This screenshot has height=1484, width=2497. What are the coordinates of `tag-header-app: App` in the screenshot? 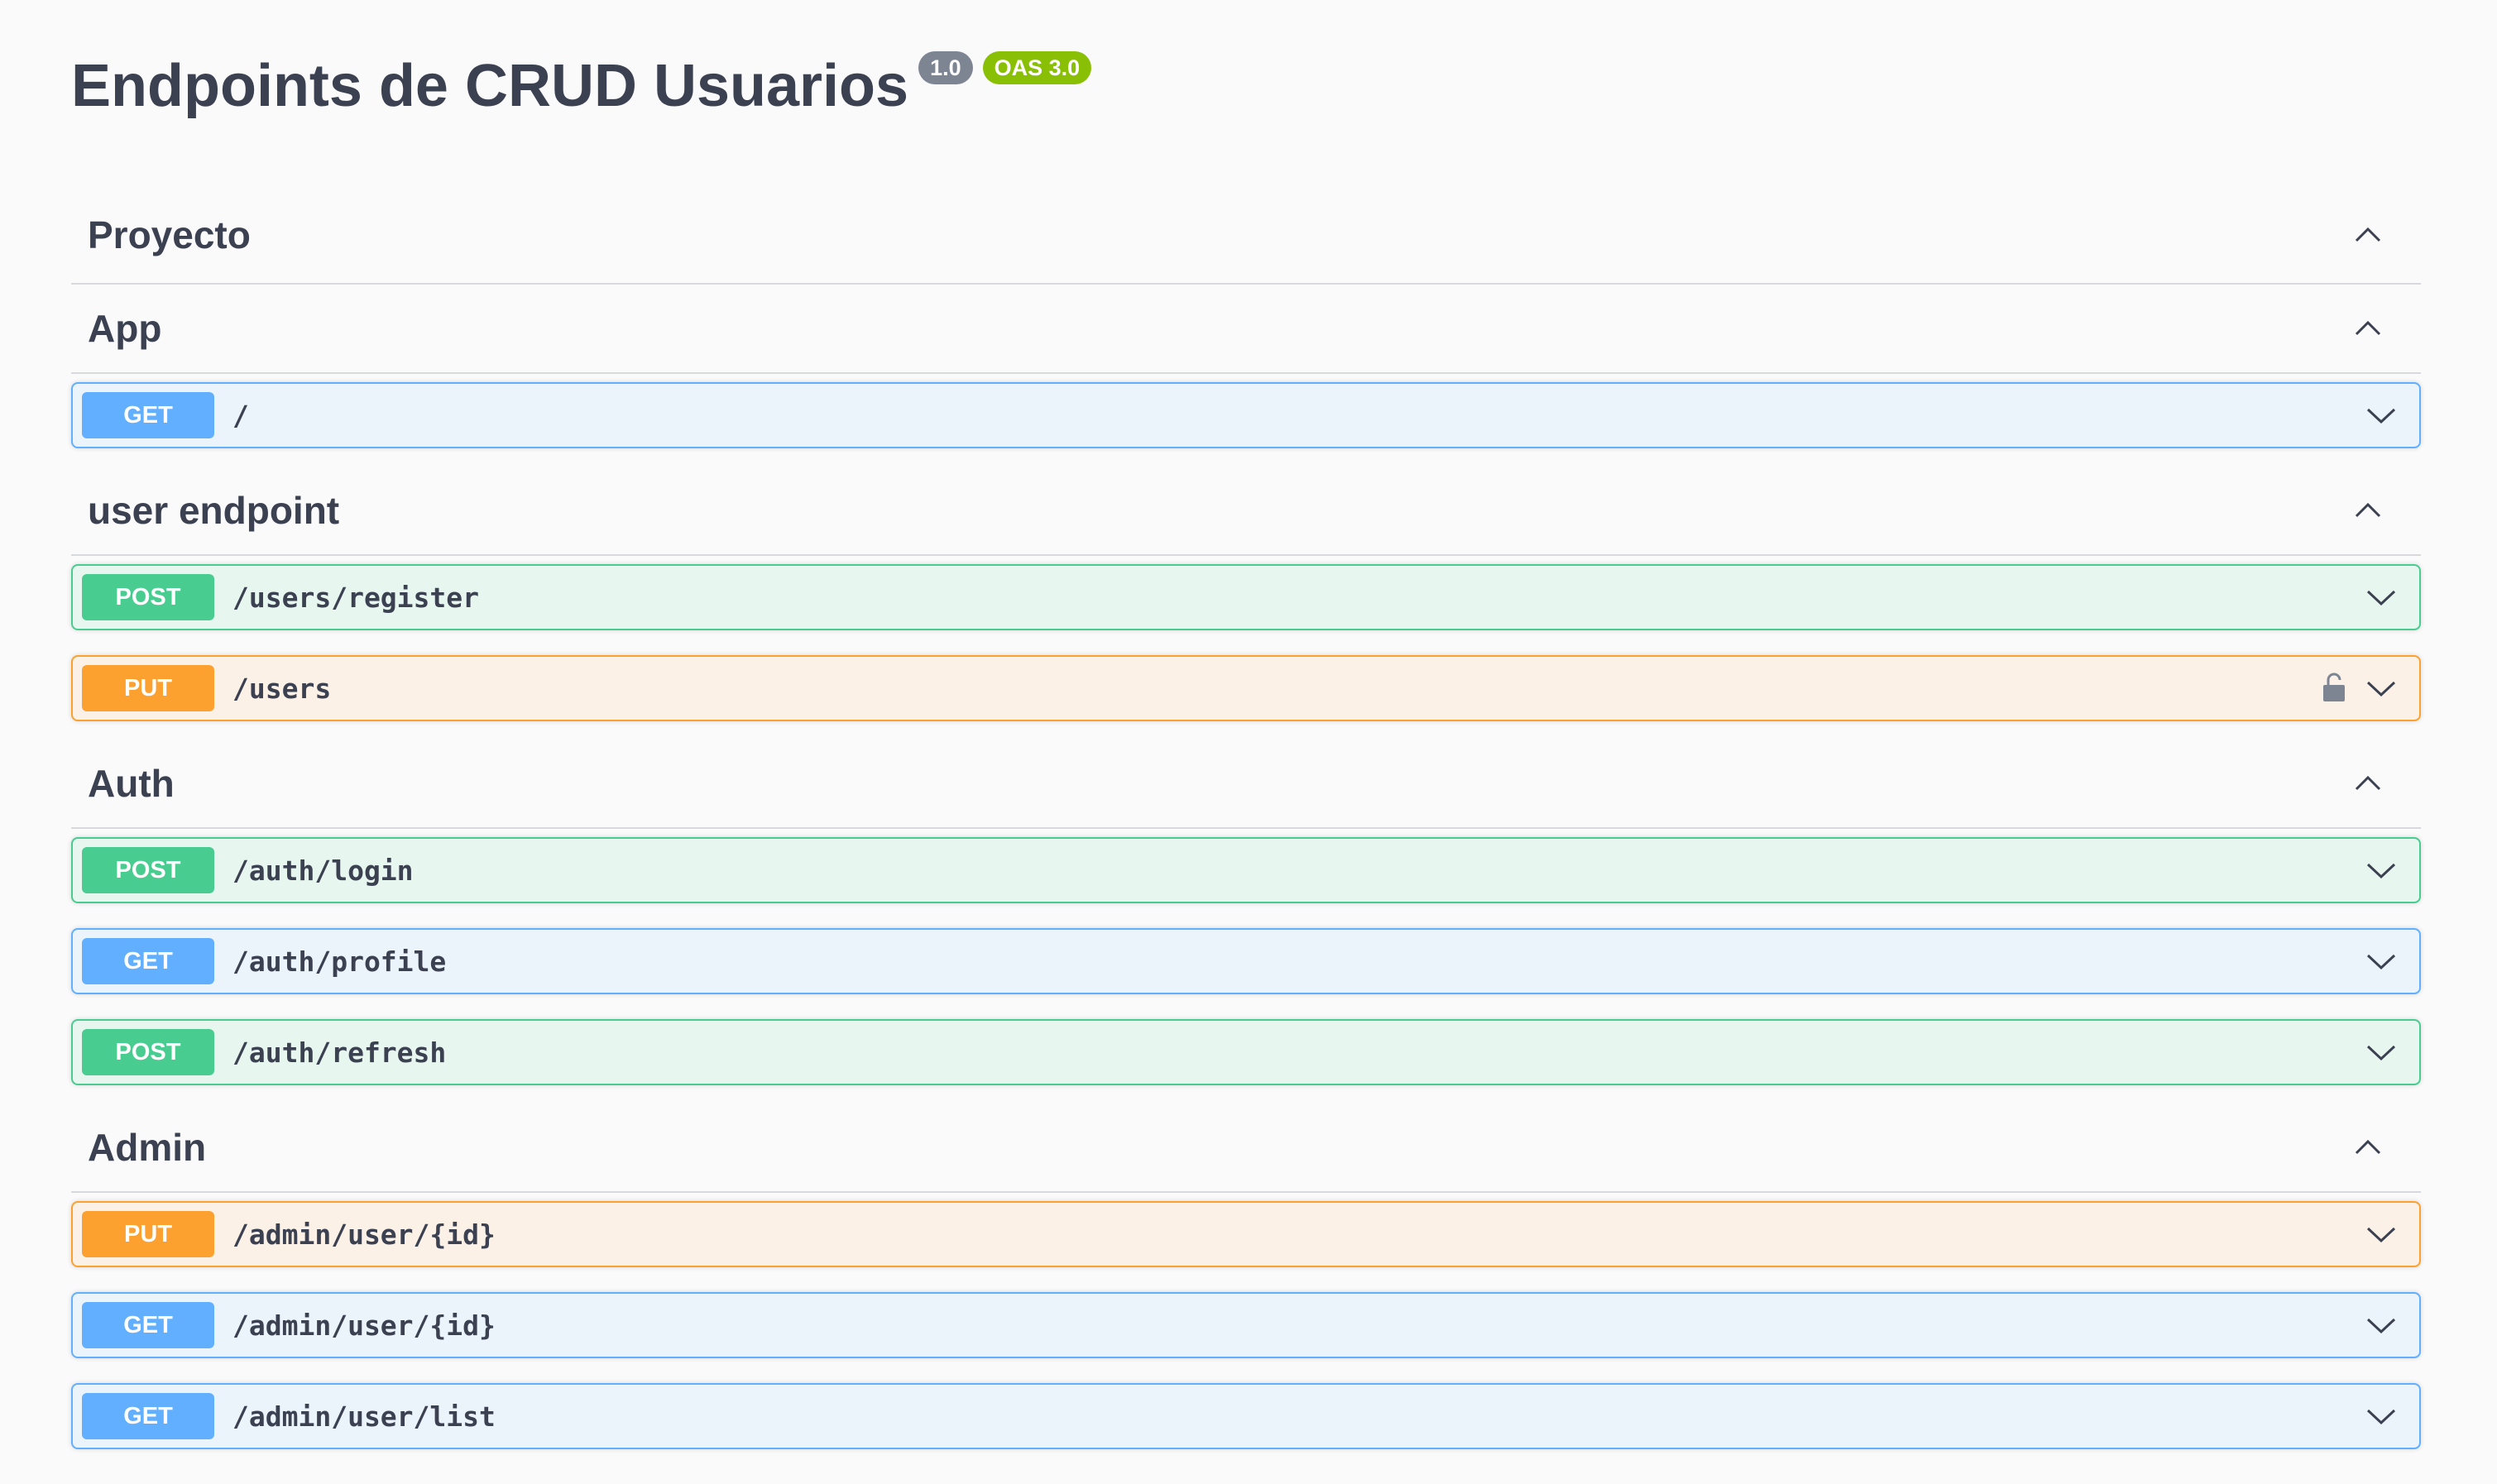 It's located at (1246, 329).